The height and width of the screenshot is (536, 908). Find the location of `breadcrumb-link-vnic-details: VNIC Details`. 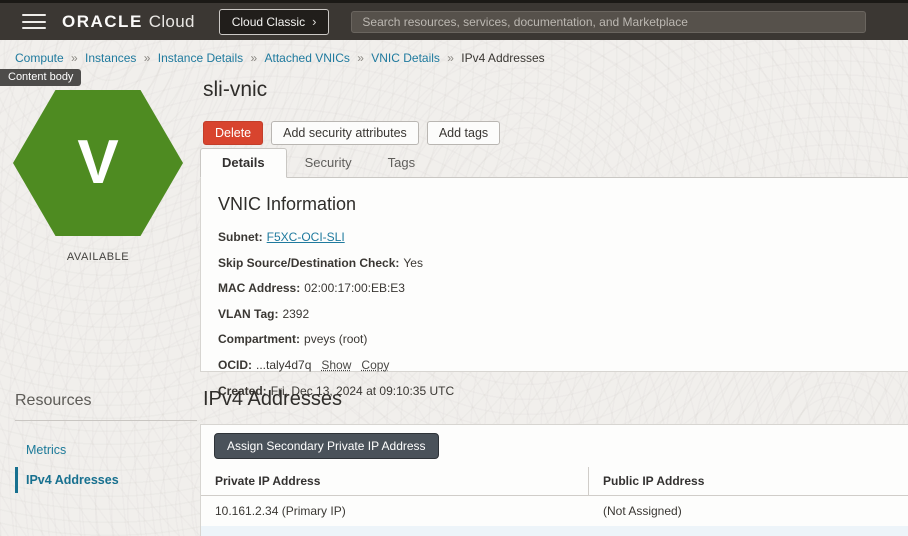

breadcrumb-link-vnic-details: VNIC Details is located at coordinates (405, 58).